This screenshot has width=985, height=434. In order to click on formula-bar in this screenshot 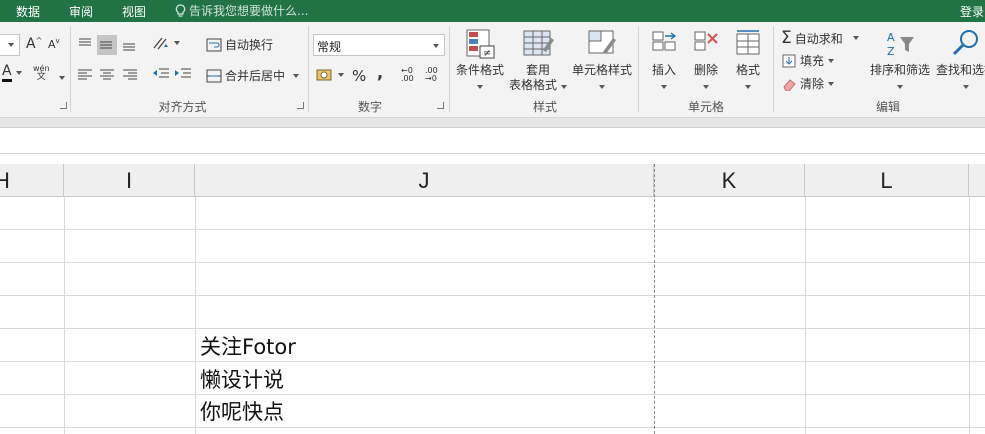, I will do `click(492, 141)`.